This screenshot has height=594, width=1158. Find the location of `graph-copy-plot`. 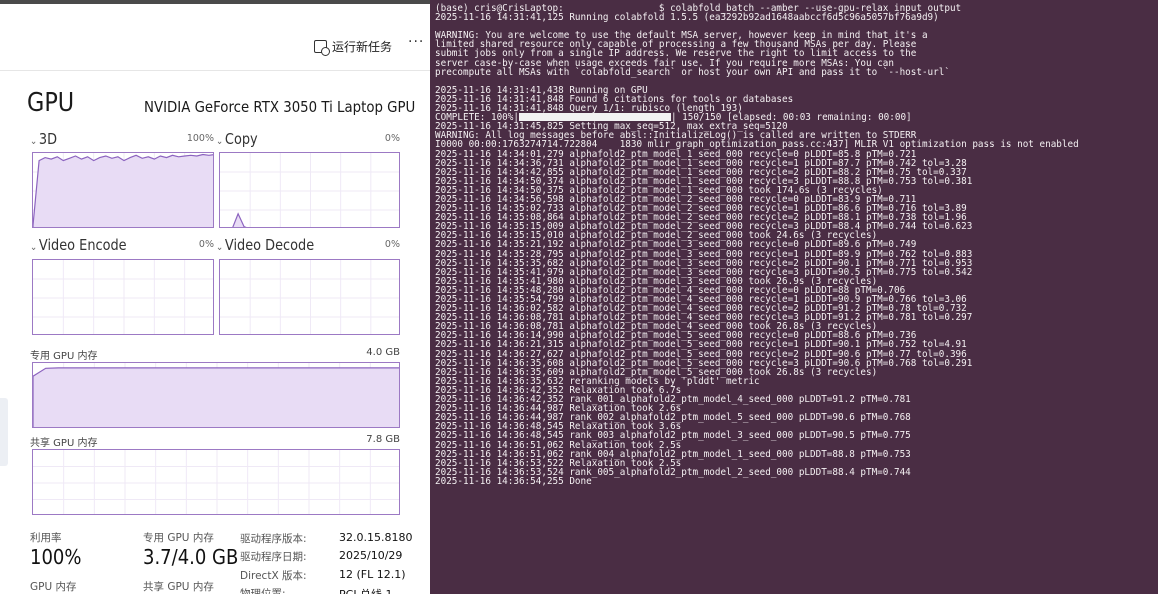

graph-copy-plot is located at coordinates (309, 190).